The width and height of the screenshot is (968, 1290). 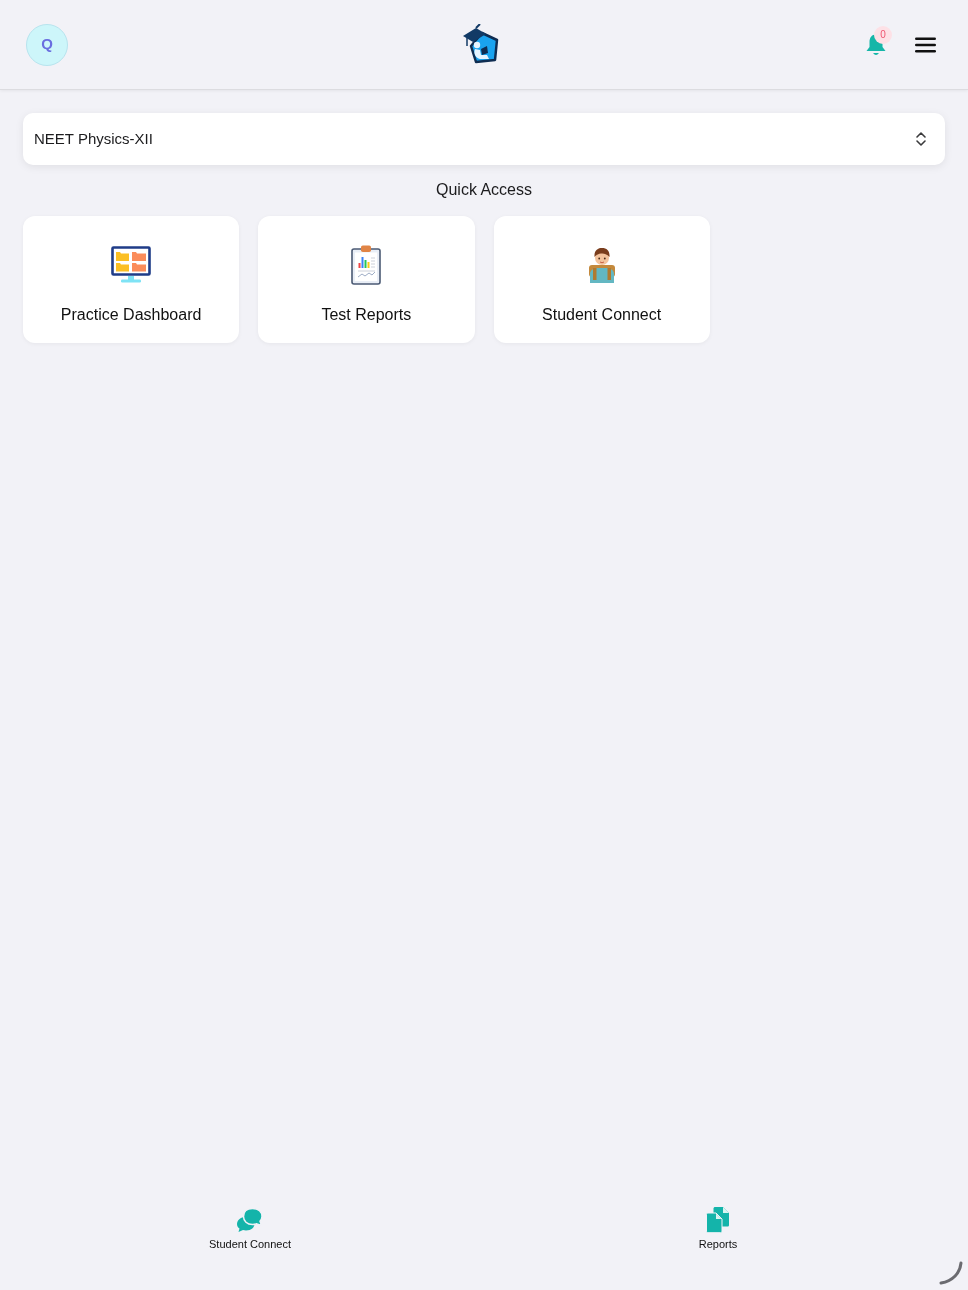 I want to click on quick-access-card: Practice Dashboard, so click(x=131, y=279).